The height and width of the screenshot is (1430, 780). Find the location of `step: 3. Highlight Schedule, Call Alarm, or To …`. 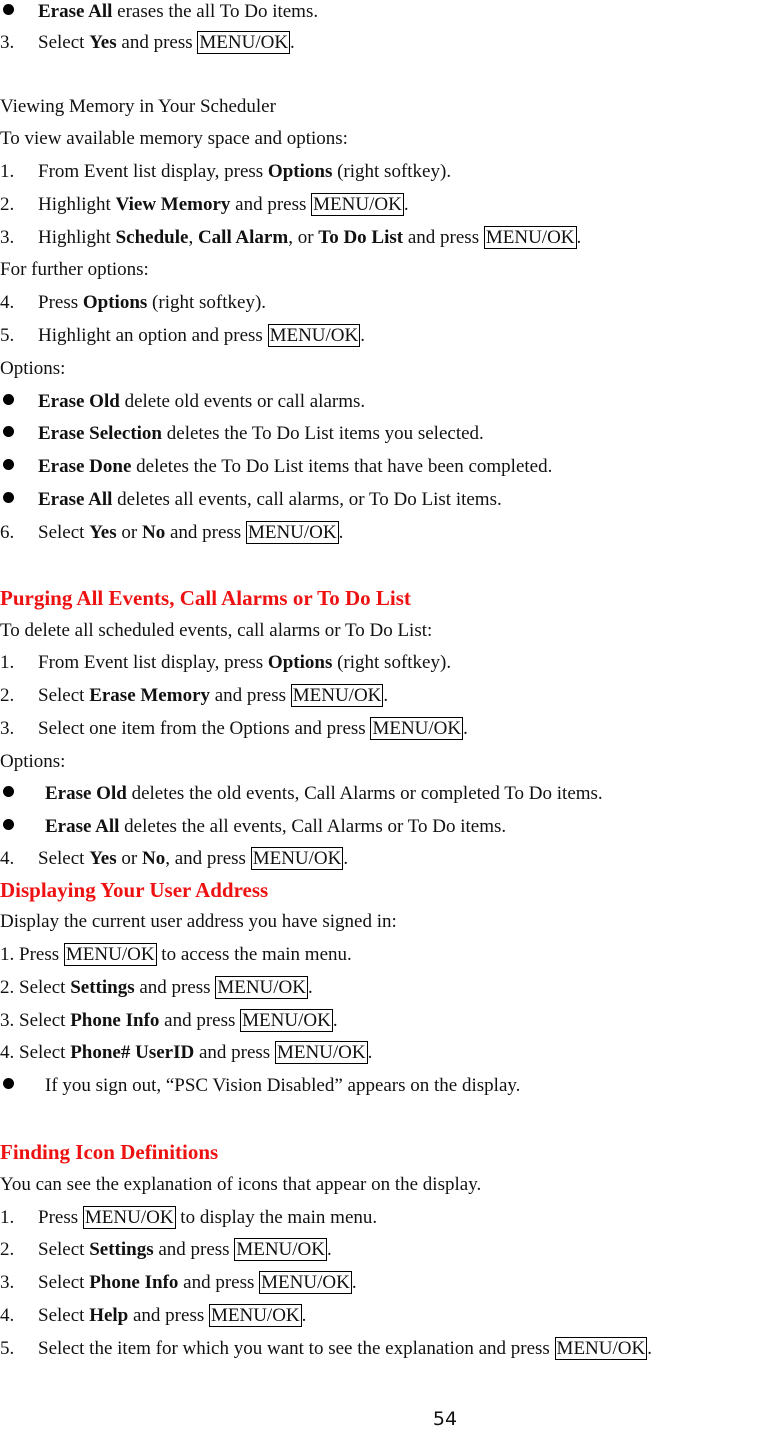

step: 3. Highlight Schedule, Call Alarm, or To … is located at coordinates (291, 237).